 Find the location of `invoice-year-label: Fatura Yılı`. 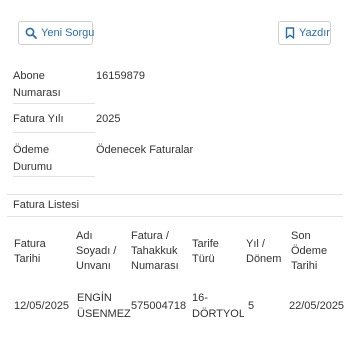

invoice-year-label: Fatura Yılı is located at coordinates (38, 119).